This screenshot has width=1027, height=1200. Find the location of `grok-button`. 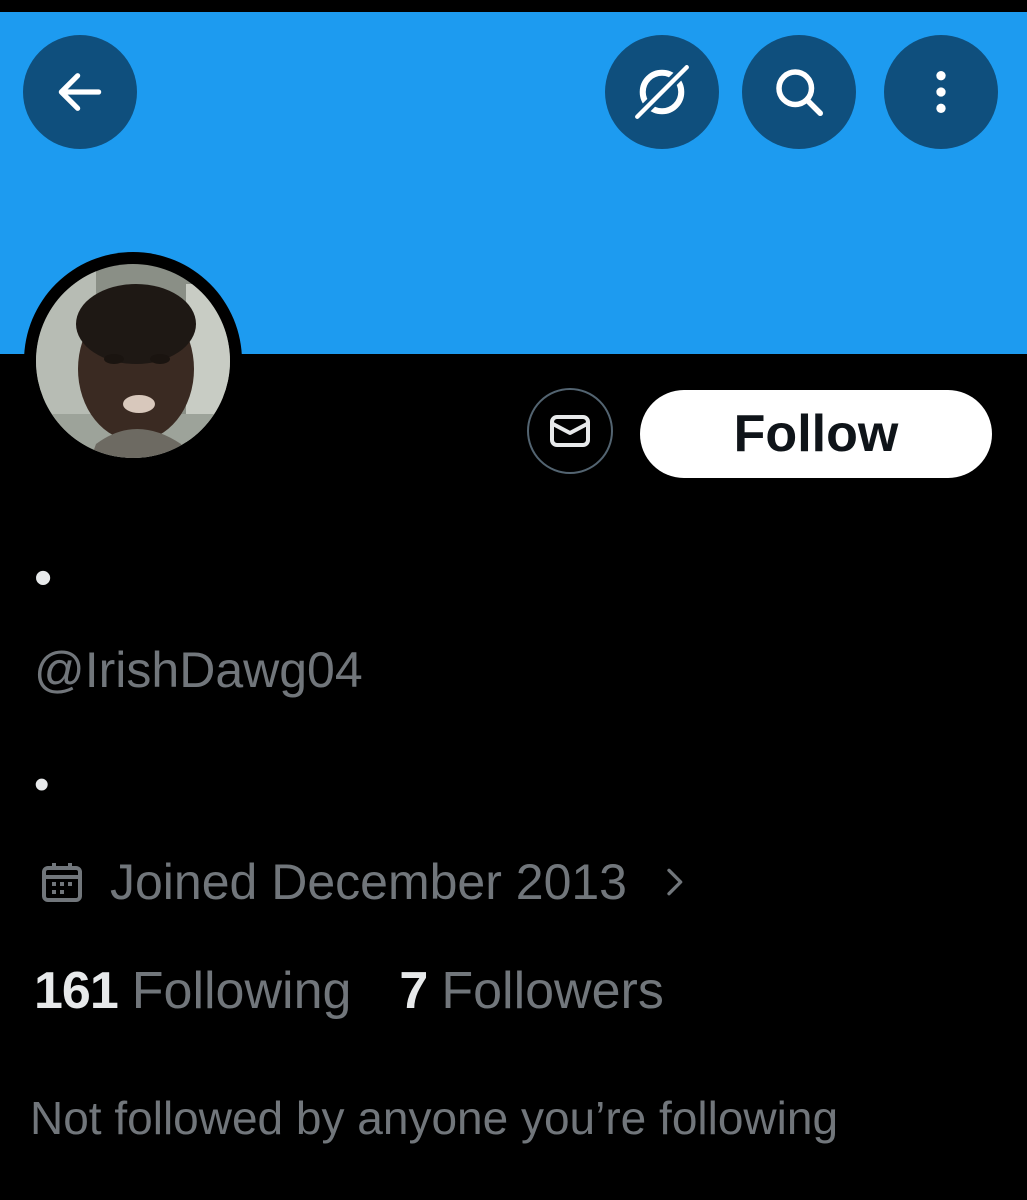

grok-button is located at coordinates (662, 92).